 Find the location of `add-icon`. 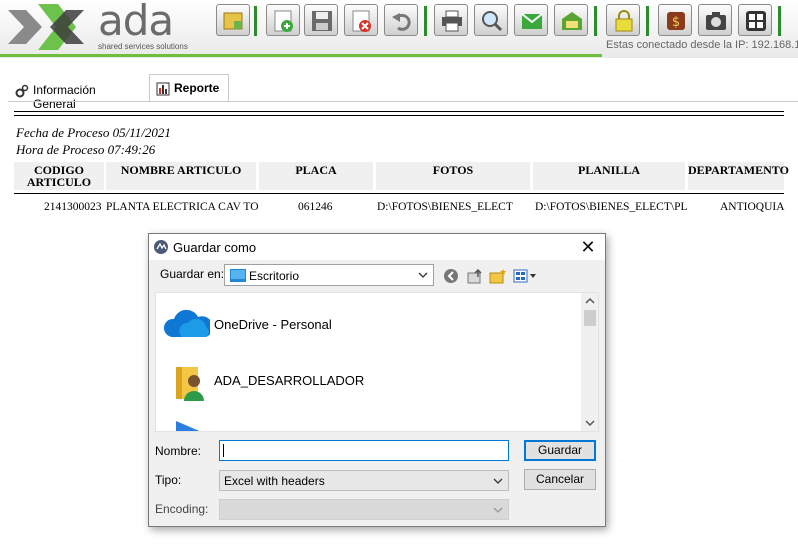

add-icon is located at coordinates (283, 21).